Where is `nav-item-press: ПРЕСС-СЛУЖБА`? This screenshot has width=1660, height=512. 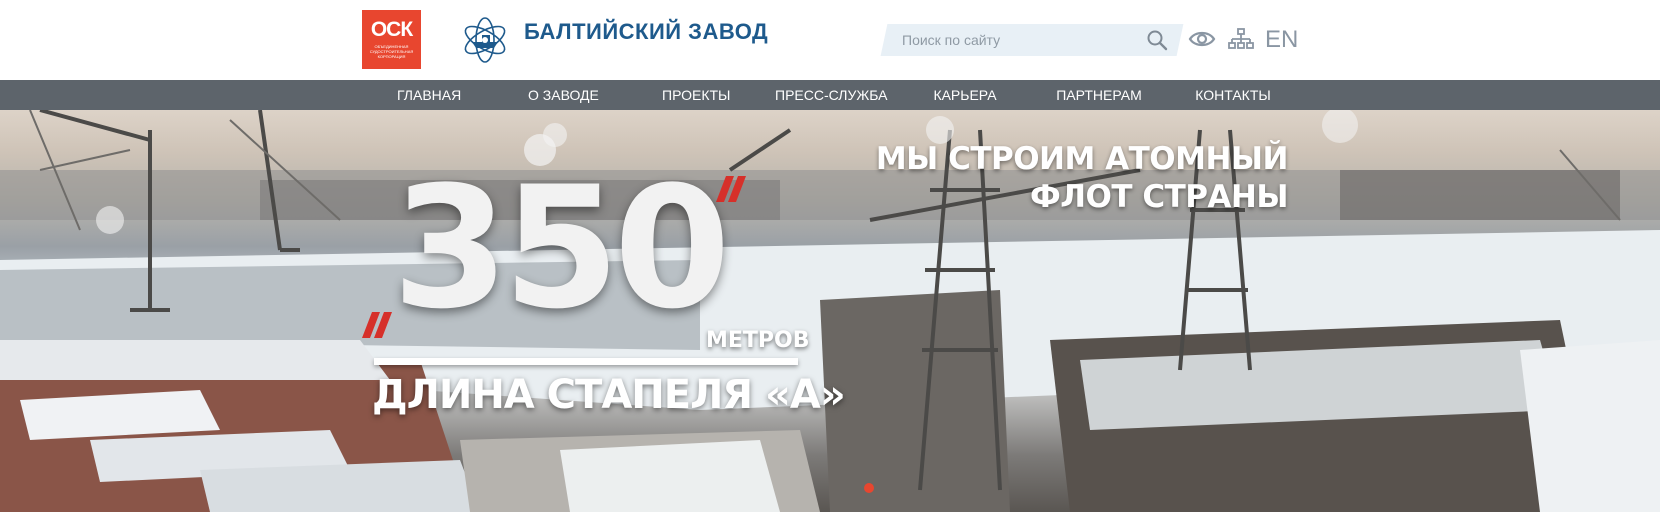
nav-item-press: ПРЕСС-СЛУЖБА is located at coordinates (831, 95).